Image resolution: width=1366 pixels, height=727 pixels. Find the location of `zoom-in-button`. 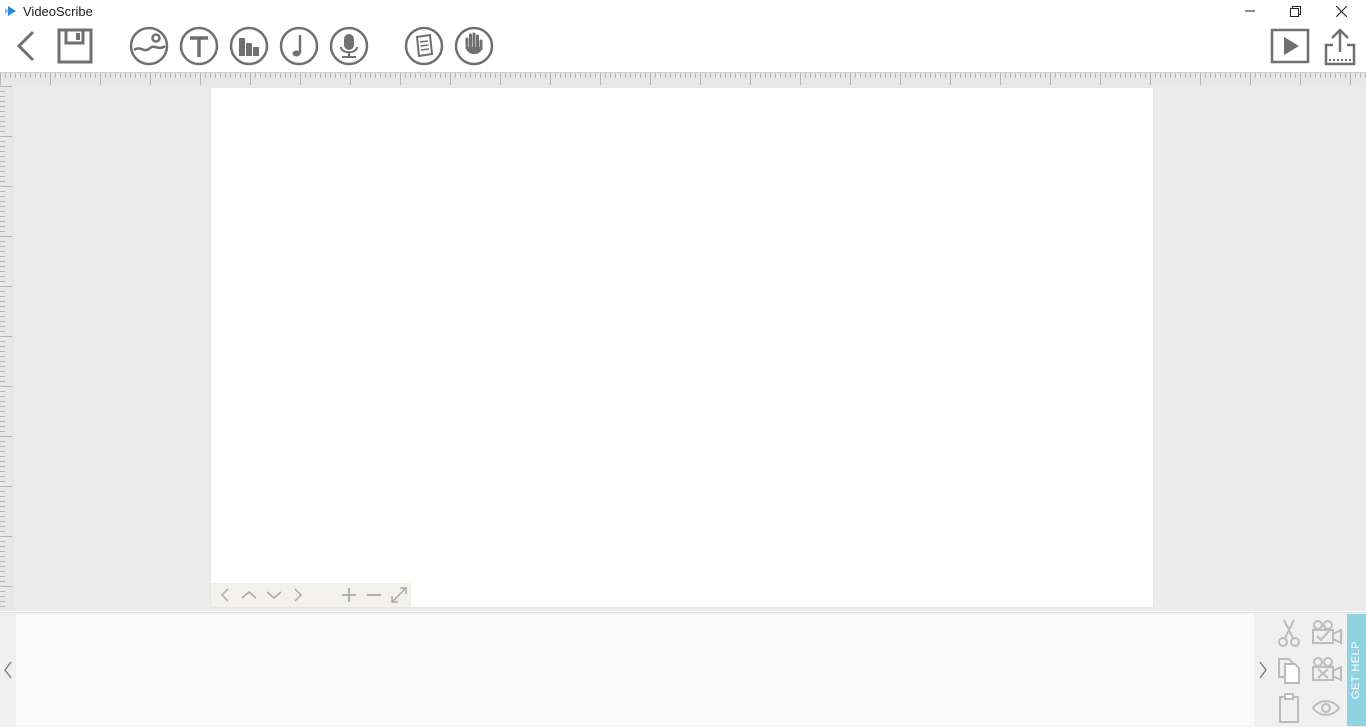

zoom-in-button is located at coordinates (349, 595).